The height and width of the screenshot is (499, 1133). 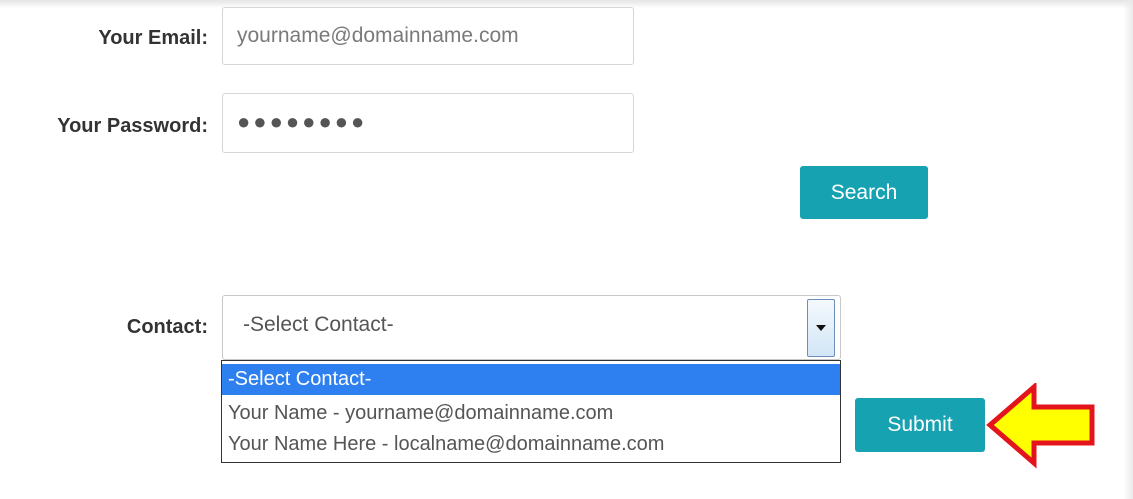 What do you see at coordinates (920, 425) in the screenshot?
I see `submit-button: Submit` at bounding box center [920, 425].